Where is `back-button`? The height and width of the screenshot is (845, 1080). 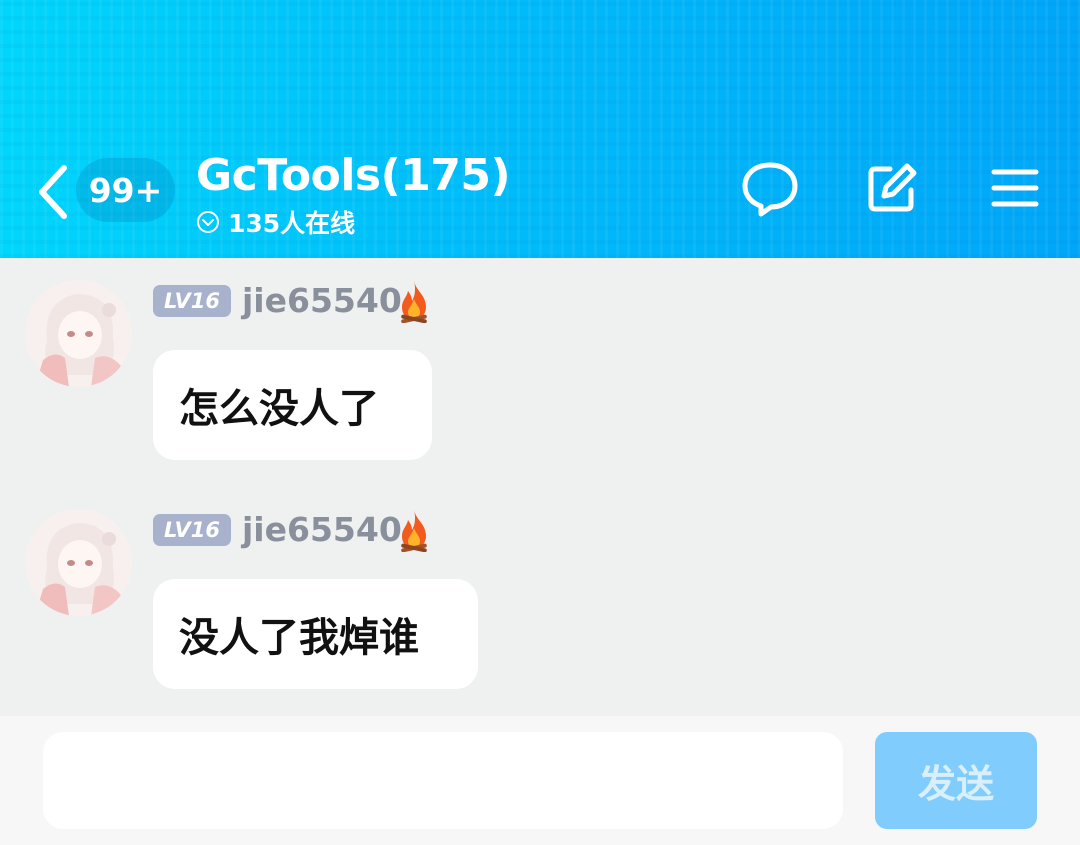
back-button is located at coordinates (52, 192).